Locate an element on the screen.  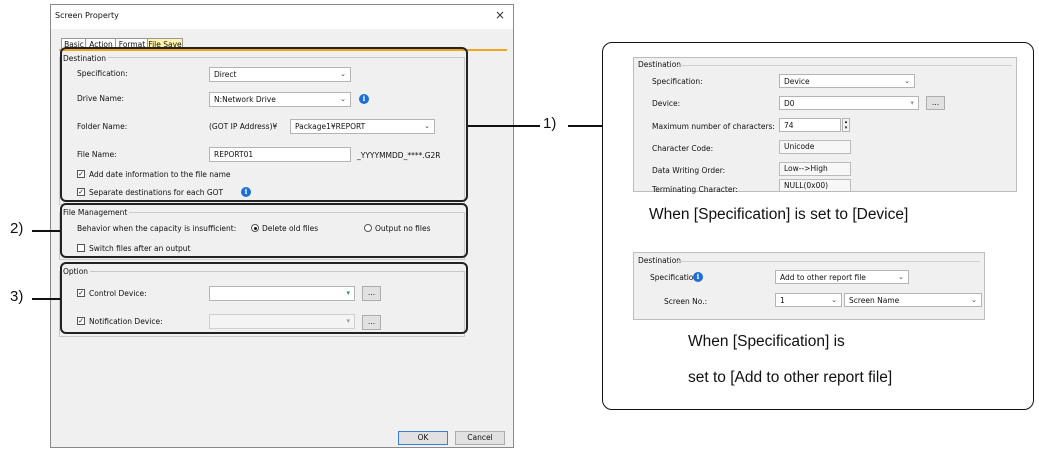
report-specification-value: Add to other report file is located at coordinates (823, 277).